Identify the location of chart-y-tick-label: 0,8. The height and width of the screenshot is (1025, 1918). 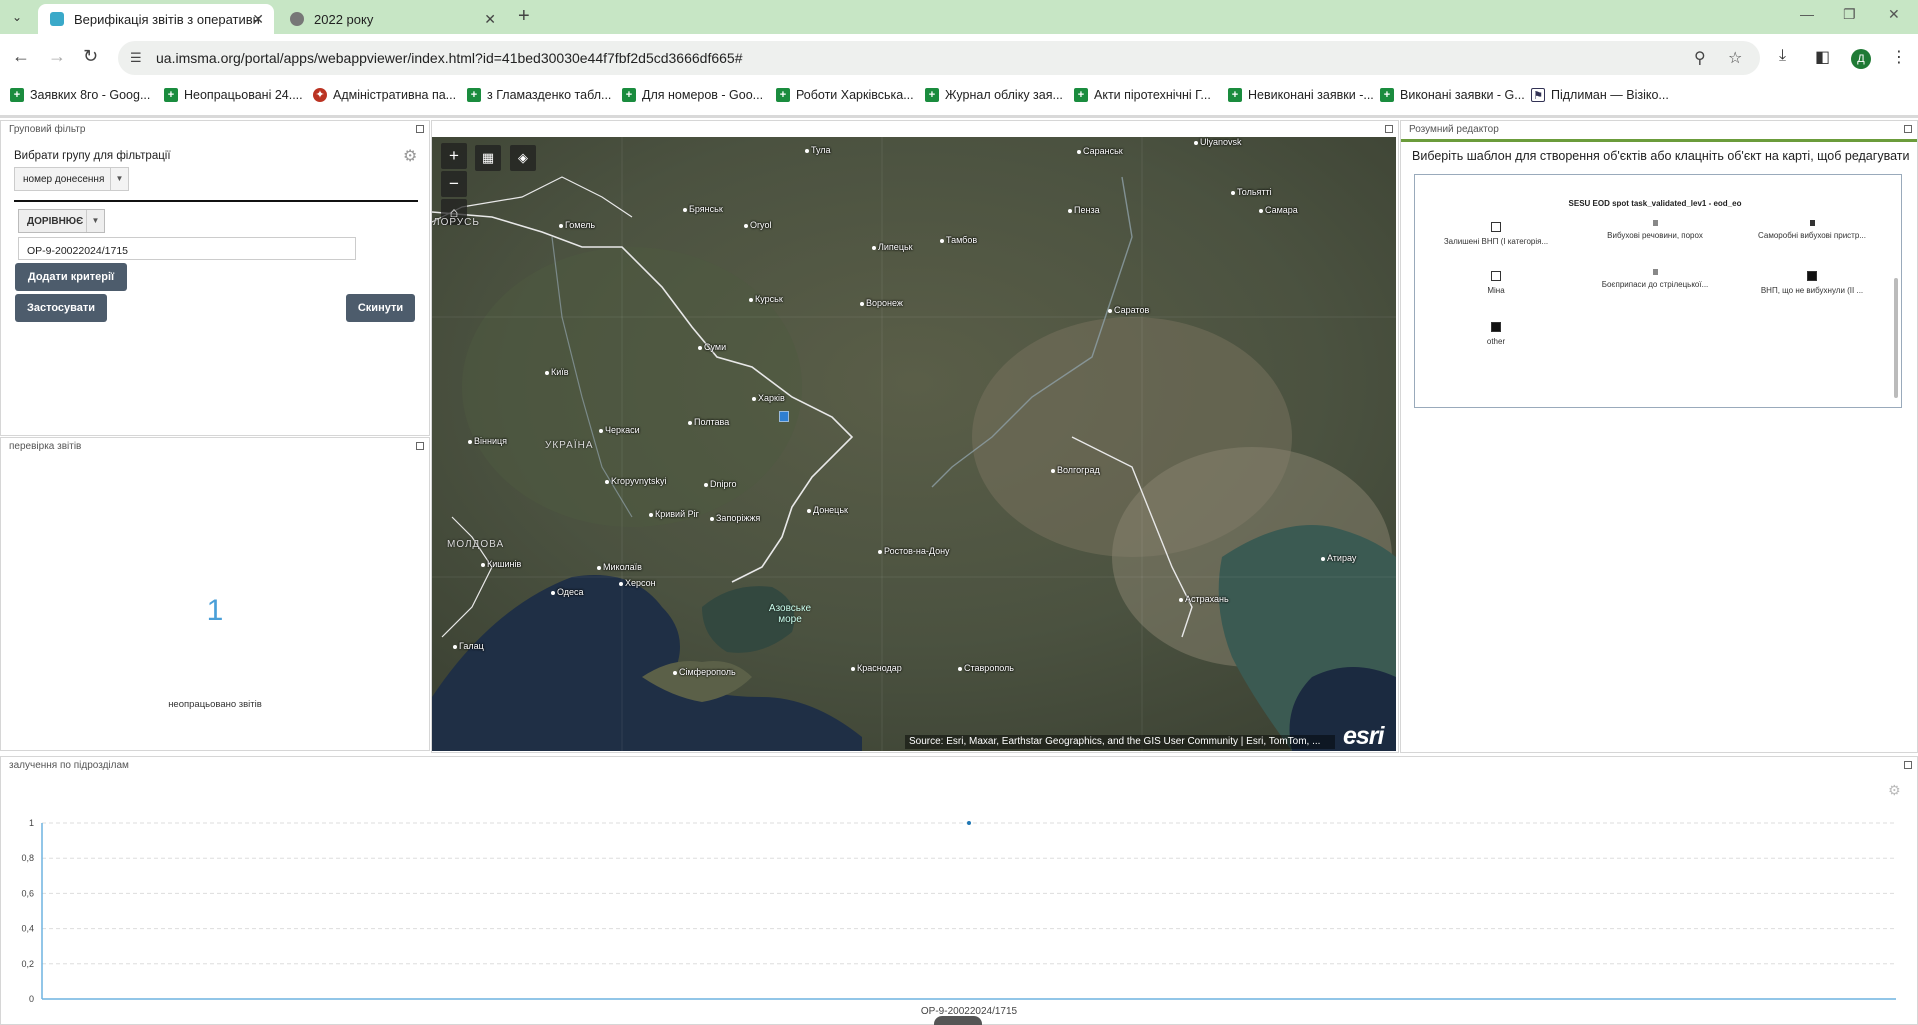
(27, 858).